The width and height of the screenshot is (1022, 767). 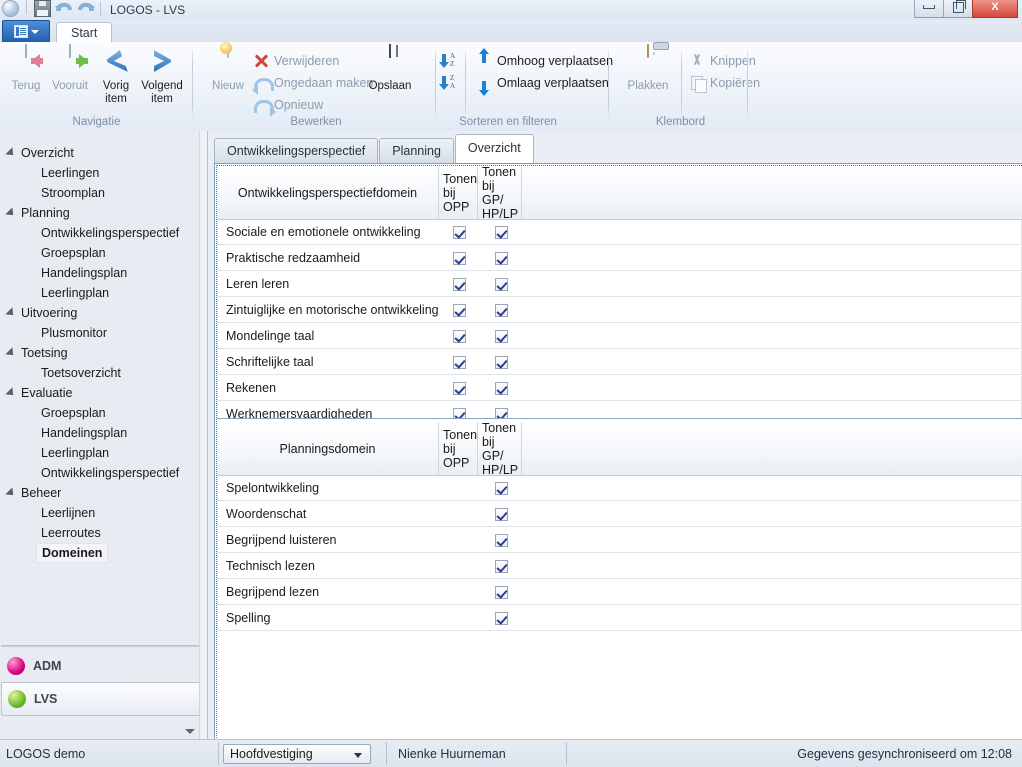 What do you see at coordinates (619, 488) in the screenshot?
I see `table-row: Spelontwikkeling` at bounding box center [619, 488].